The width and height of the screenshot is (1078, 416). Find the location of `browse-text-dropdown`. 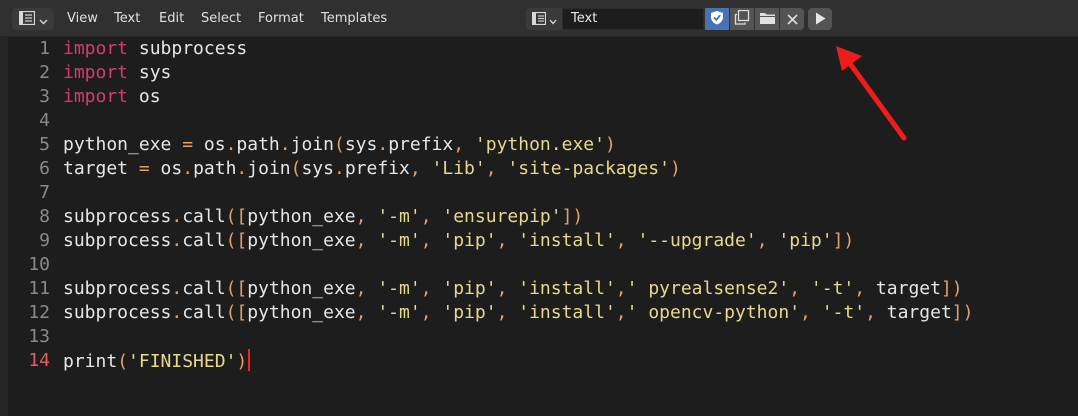

browse-text-dropdown is located at coordinates (544, 19).